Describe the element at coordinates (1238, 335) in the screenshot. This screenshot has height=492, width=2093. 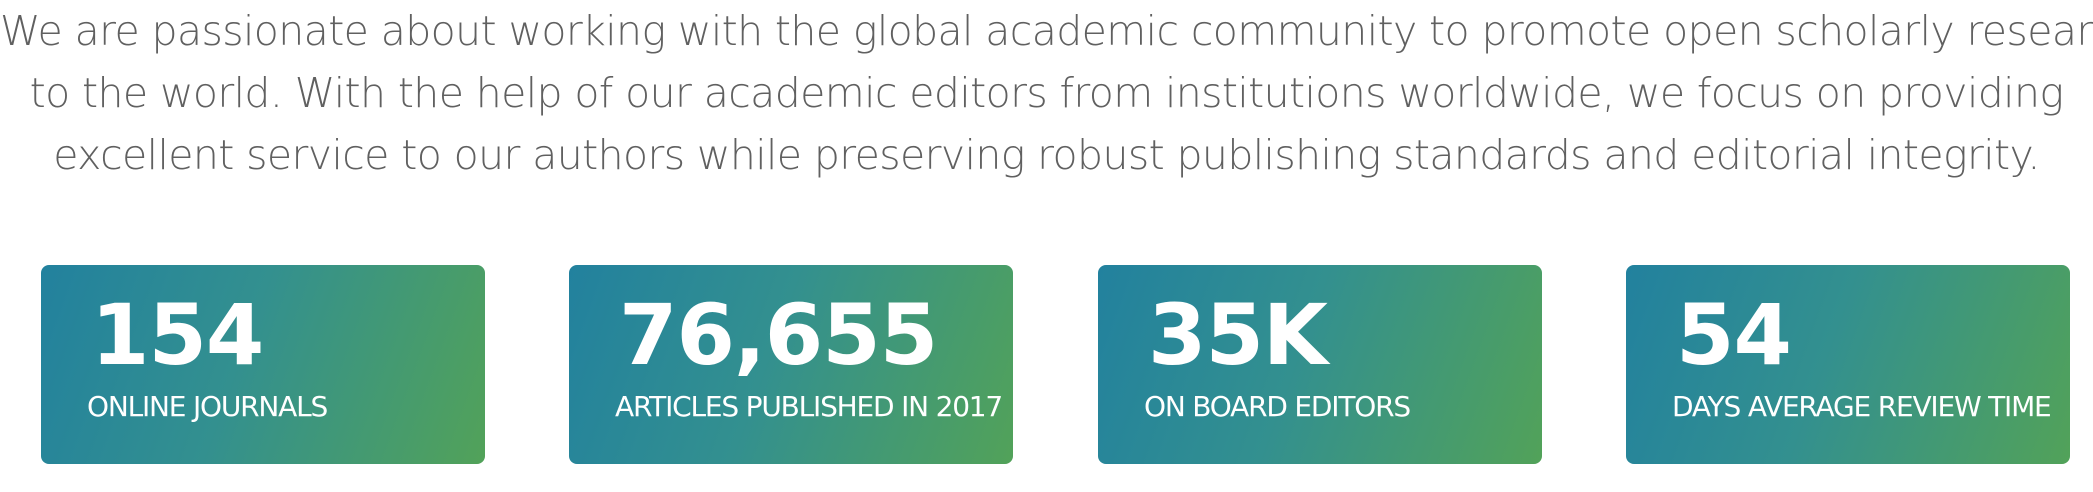
I see `stat-value: 35K` at that location.